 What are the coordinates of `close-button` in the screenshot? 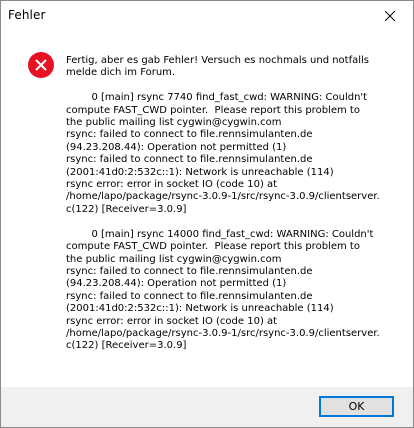 It's located at (390, 16).